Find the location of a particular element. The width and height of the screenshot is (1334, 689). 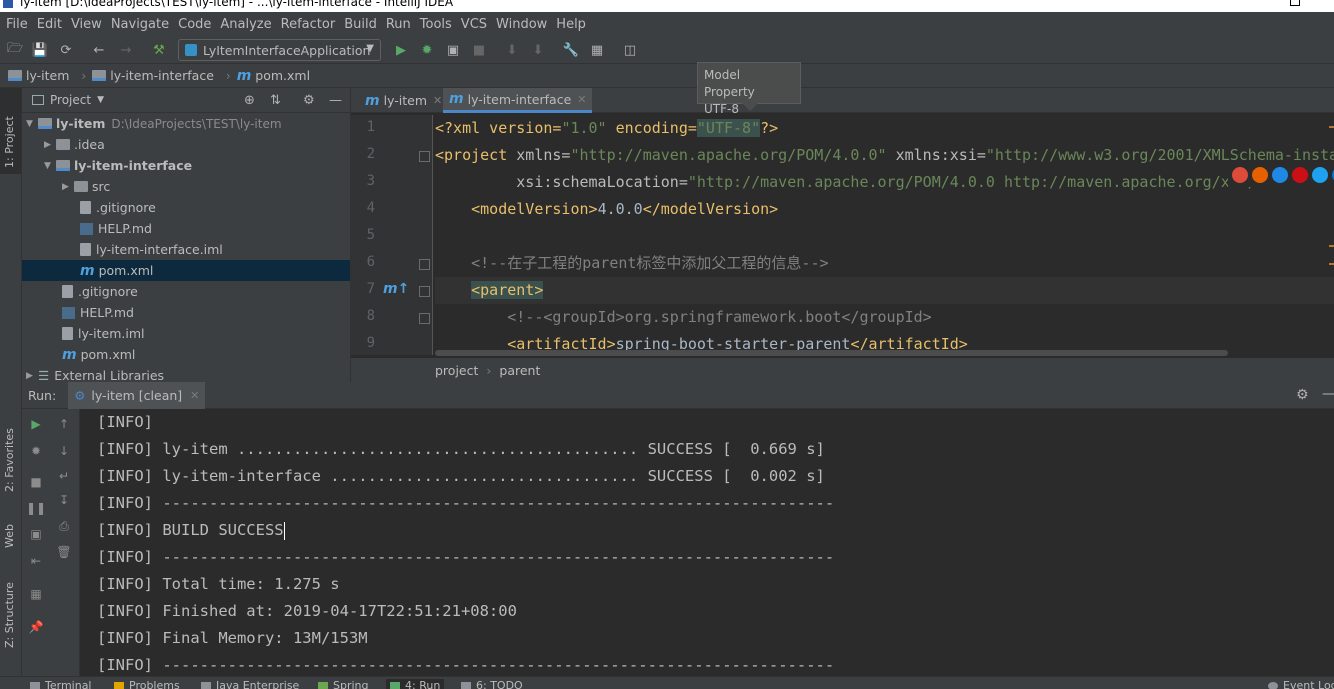

pause-icon: ❚❚ is located at coordinates (36, 508).